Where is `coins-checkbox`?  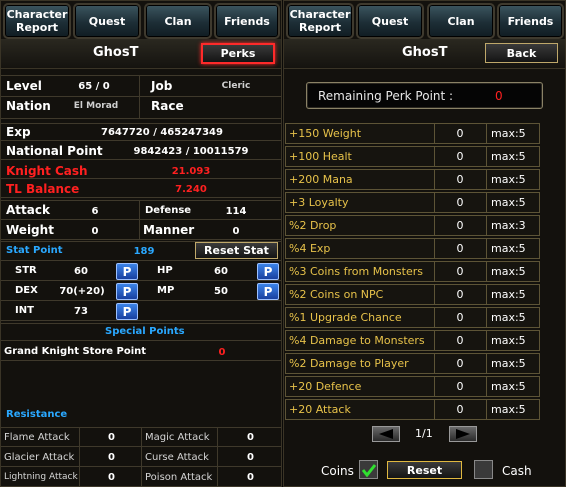 coins-checkbox is located at coordinates (368, 469).